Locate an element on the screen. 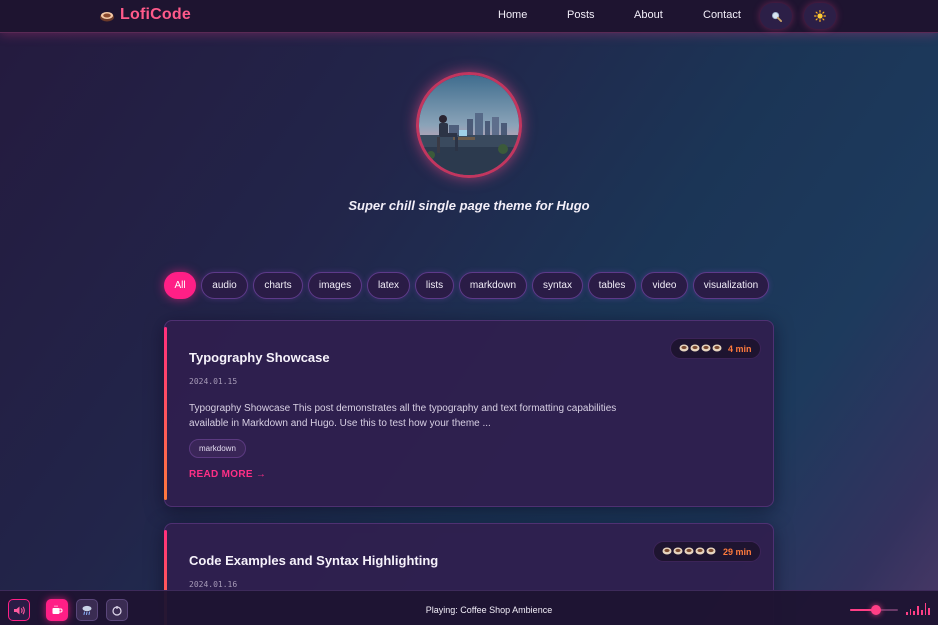  brand-link: LofiCode is located at coordinates (145, 15).